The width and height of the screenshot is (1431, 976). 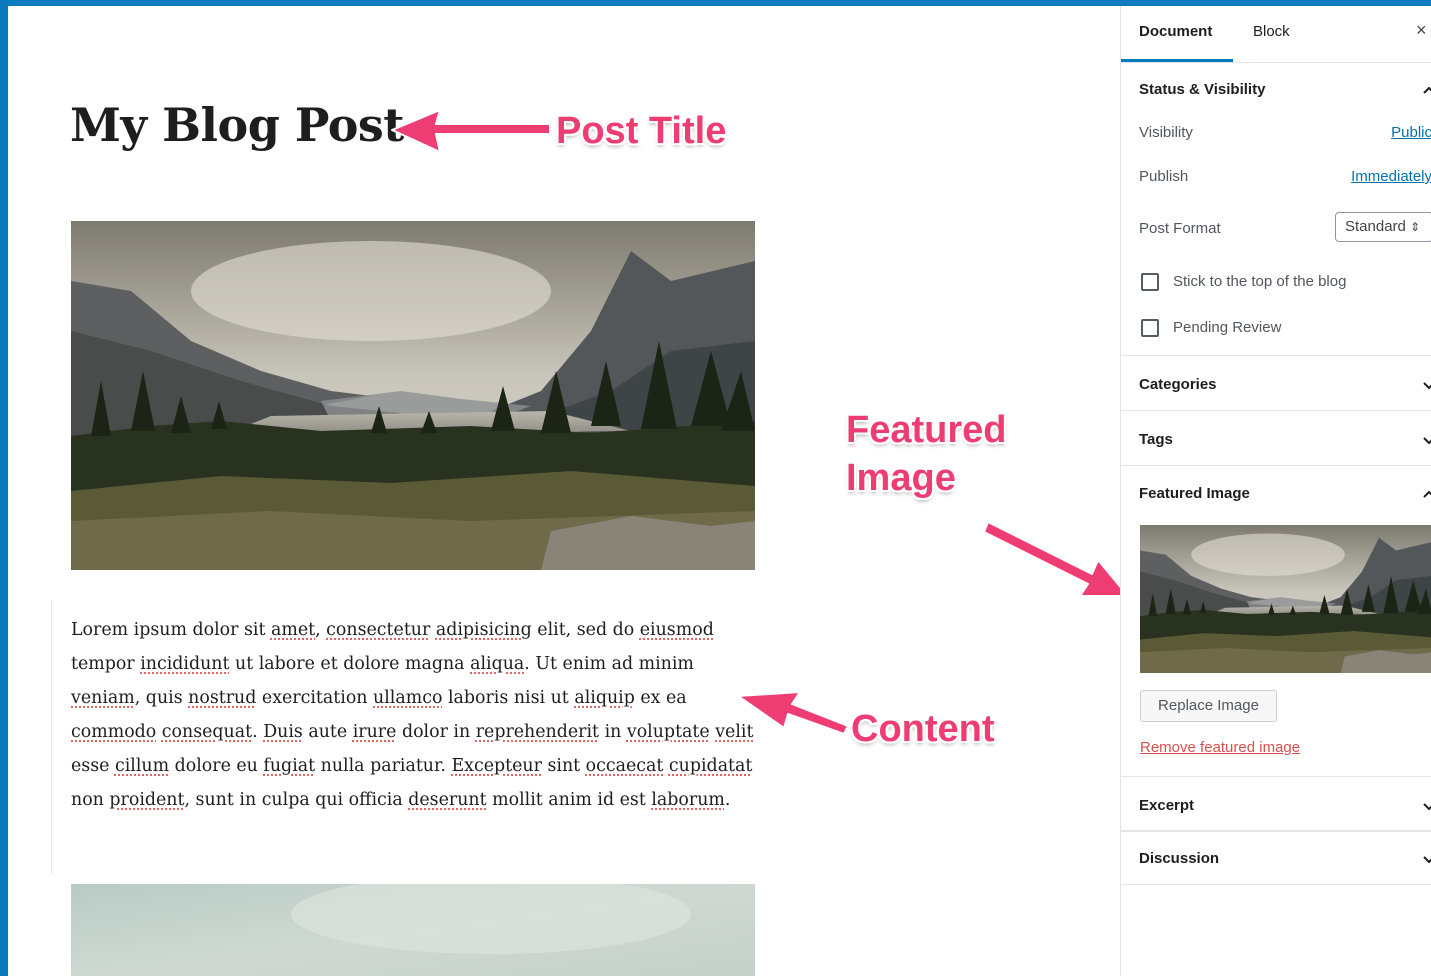 I want to click on panel-featured-image: Featured Image, so click(x=1194, y=493).